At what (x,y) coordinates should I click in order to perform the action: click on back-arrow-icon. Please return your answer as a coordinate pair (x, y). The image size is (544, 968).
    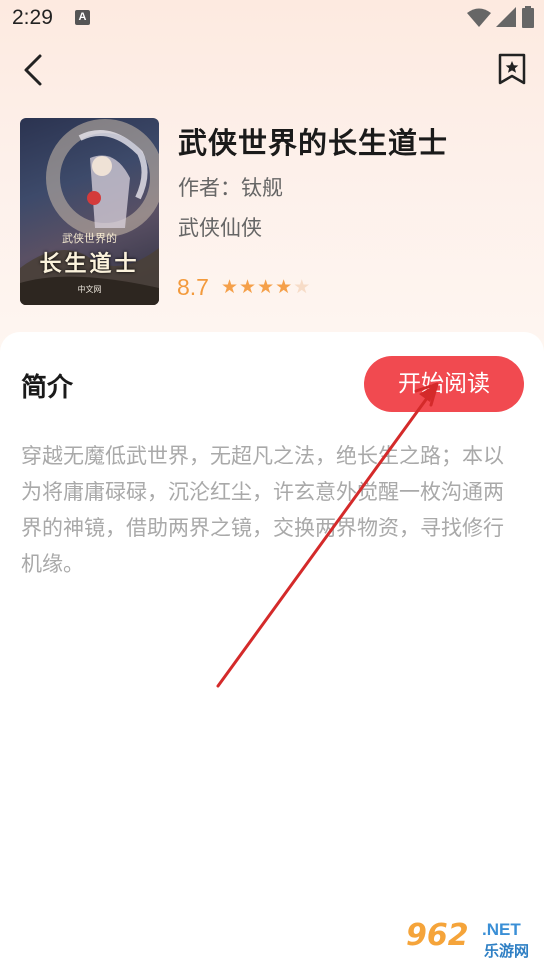
    Looking at the image, I should click on (34, 70).